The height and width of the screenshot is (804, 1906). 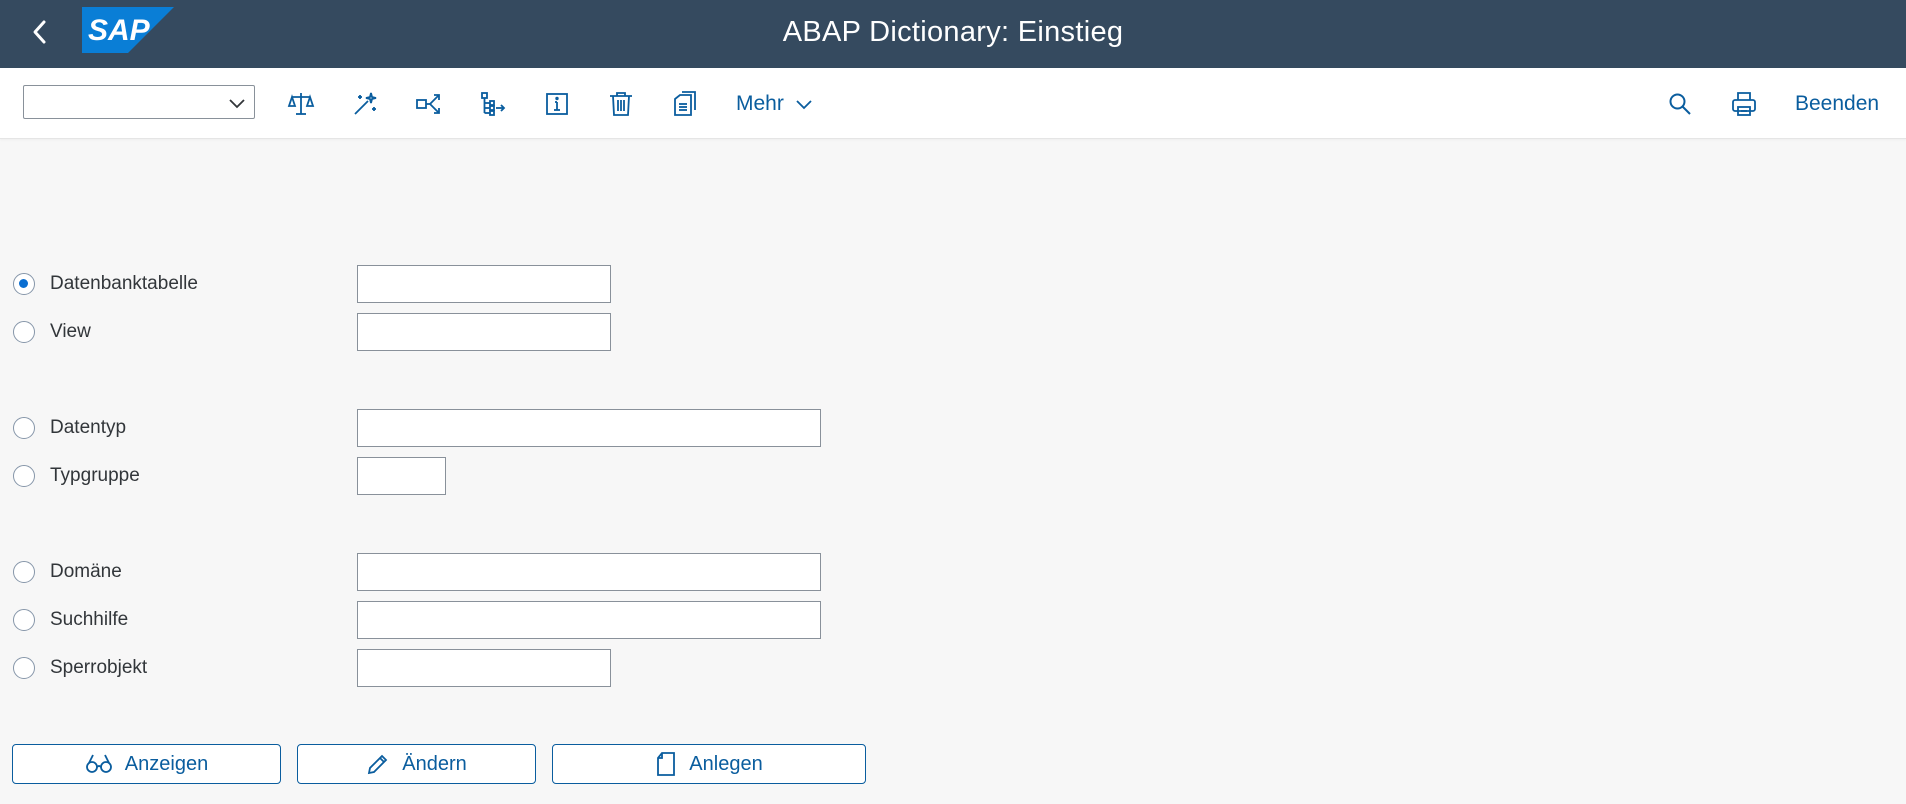 What do you see at coordinates (89, 619) in the screenshot?
I see `label-suchhilfe: Suchhilfe` at bounding box center [89, 619].